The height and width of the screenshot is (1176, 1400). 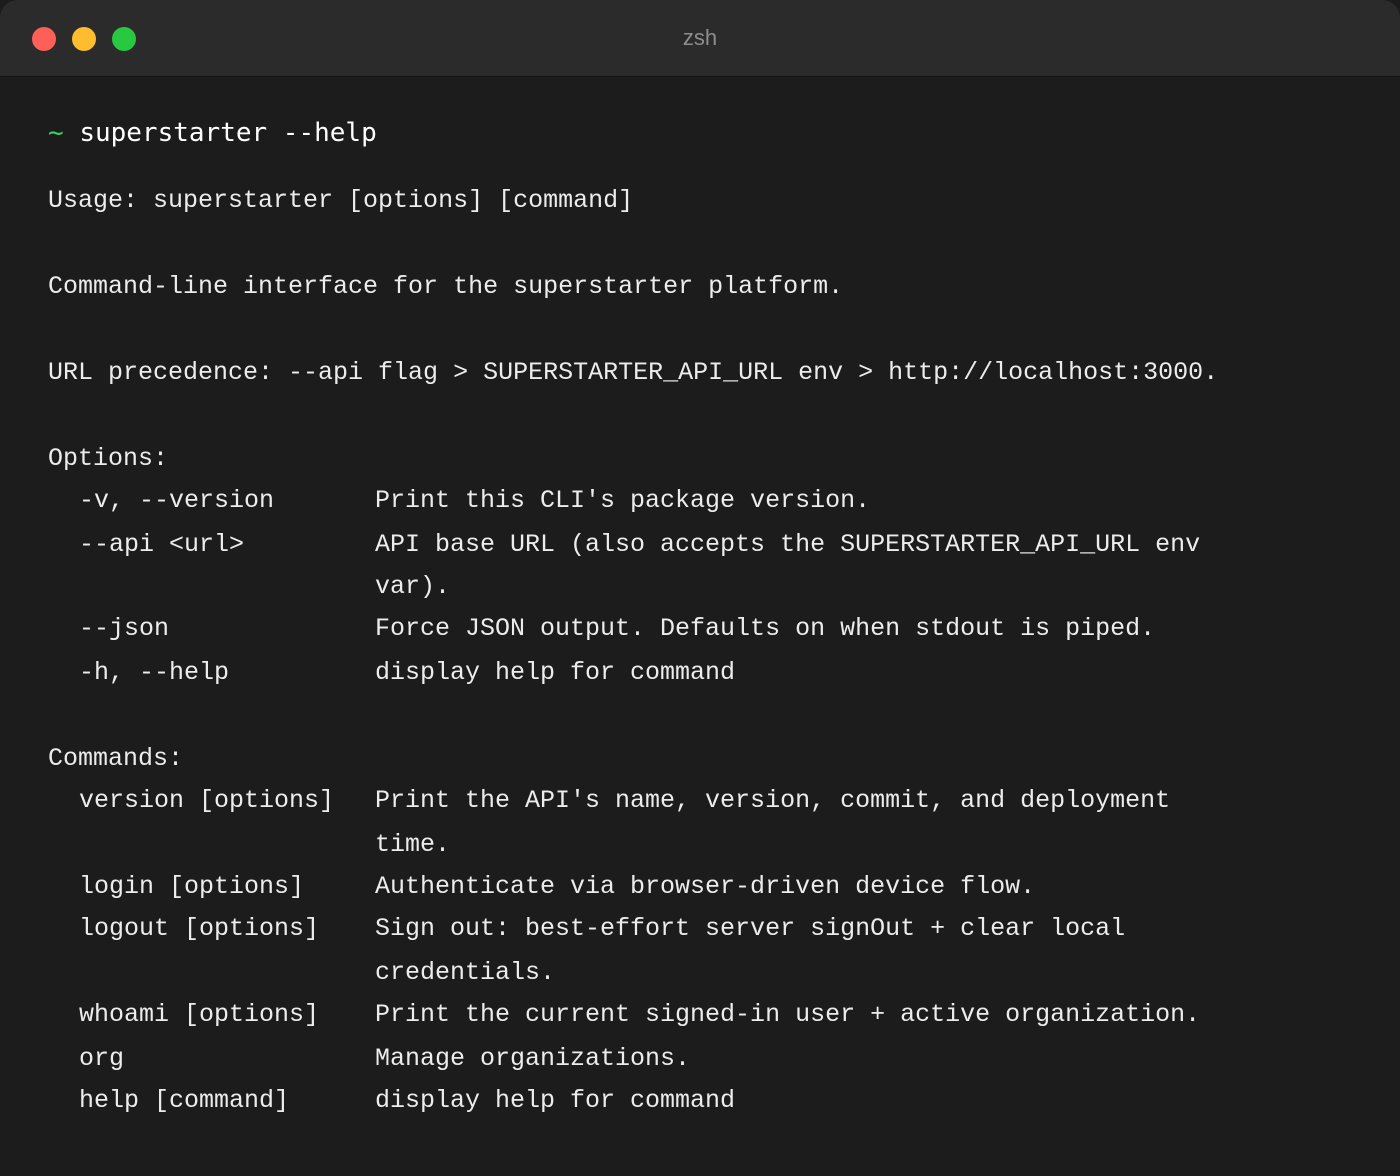 What do you see at coordinates (207, 800) in the screenshot?
I see `command-name: version [options]` at bounding box center [207, 800].